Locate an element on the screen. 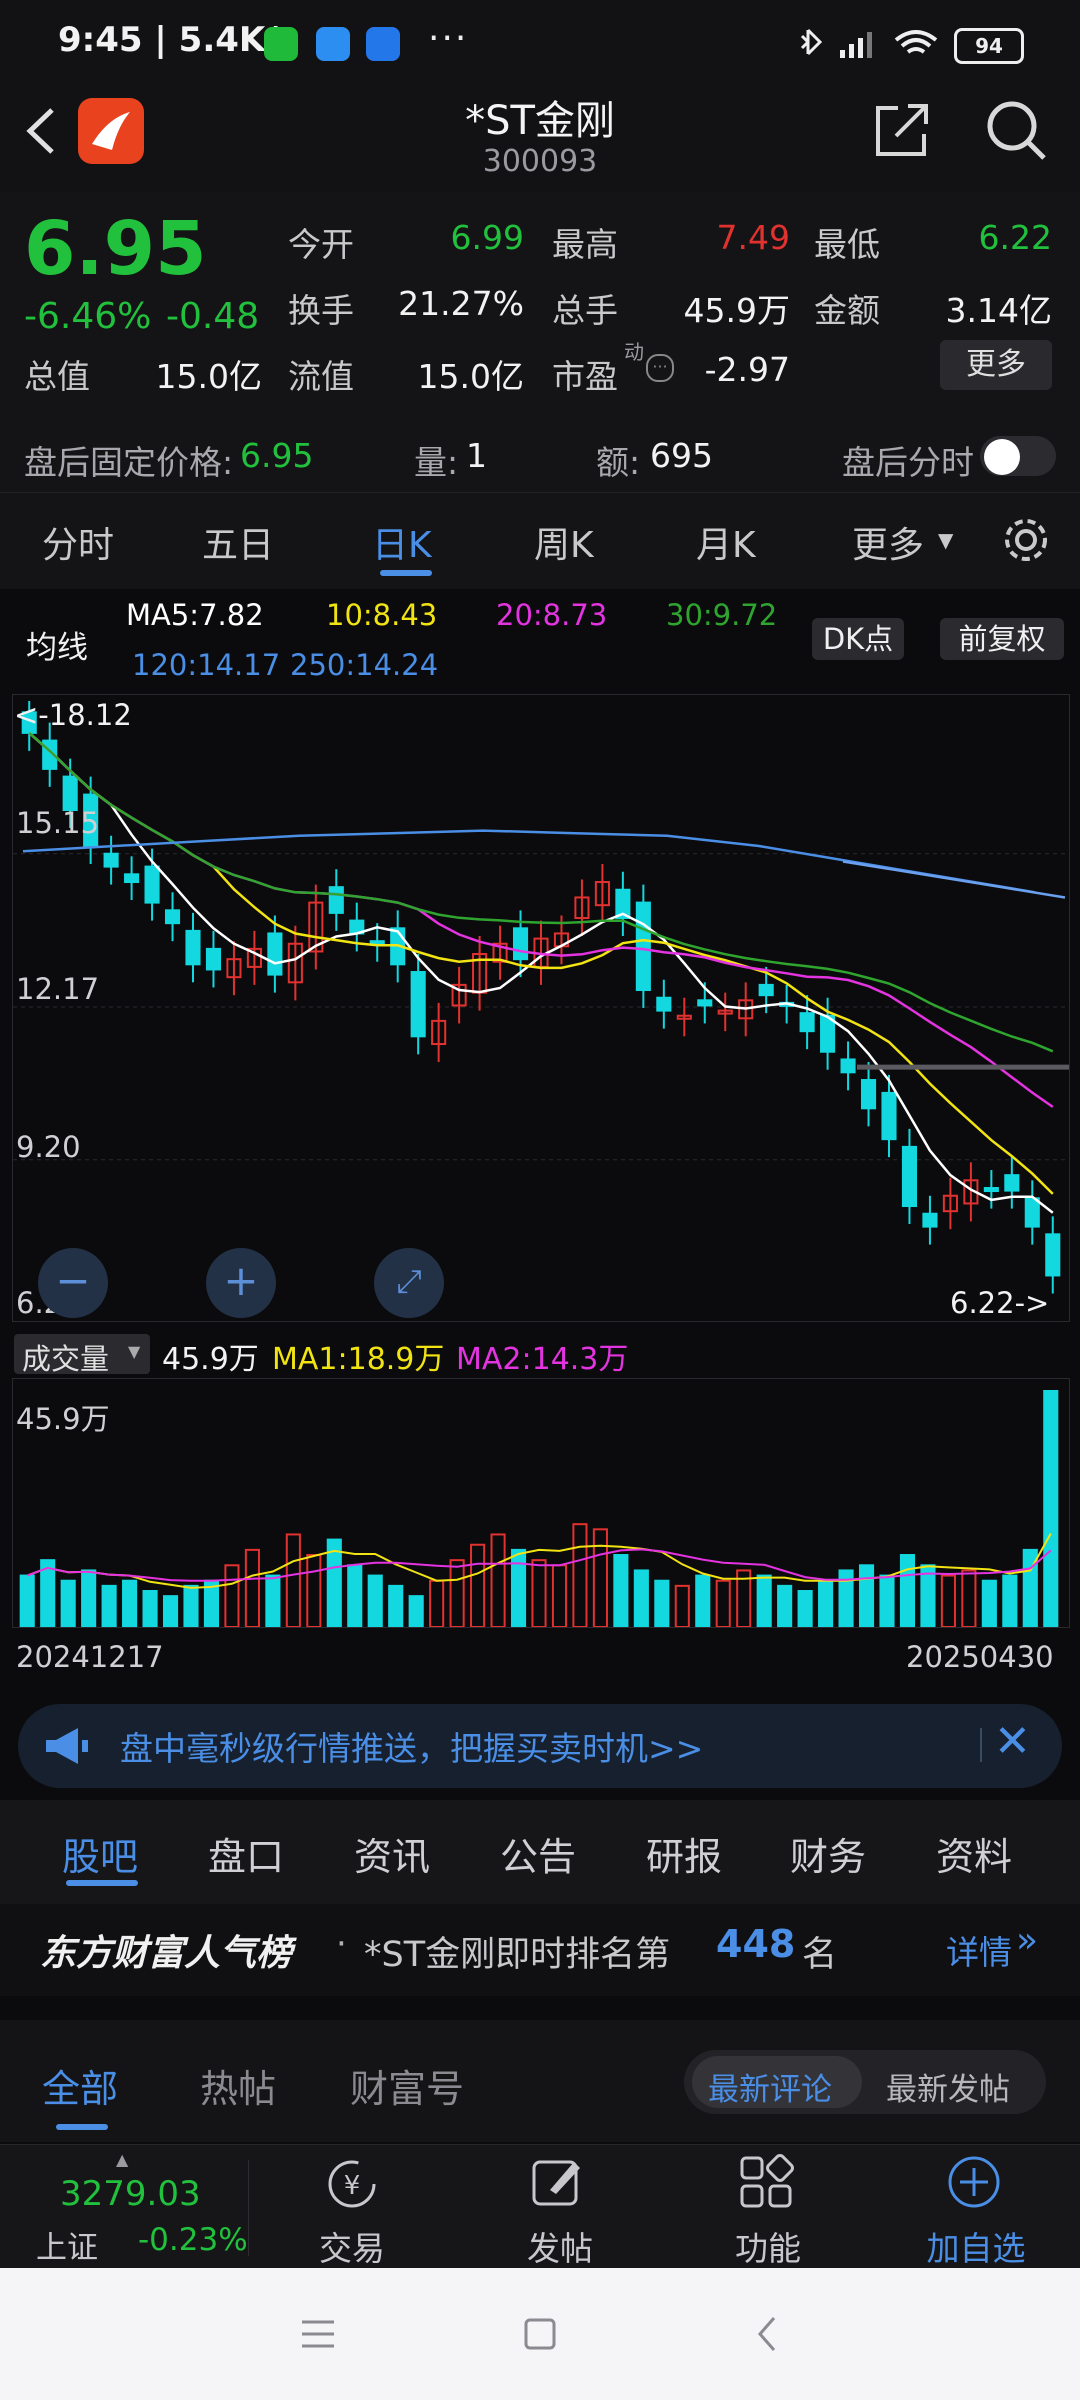 The image size is (1080, 2400). volume-axis-top: 45.9万 is located at coordinates (63, 1419).